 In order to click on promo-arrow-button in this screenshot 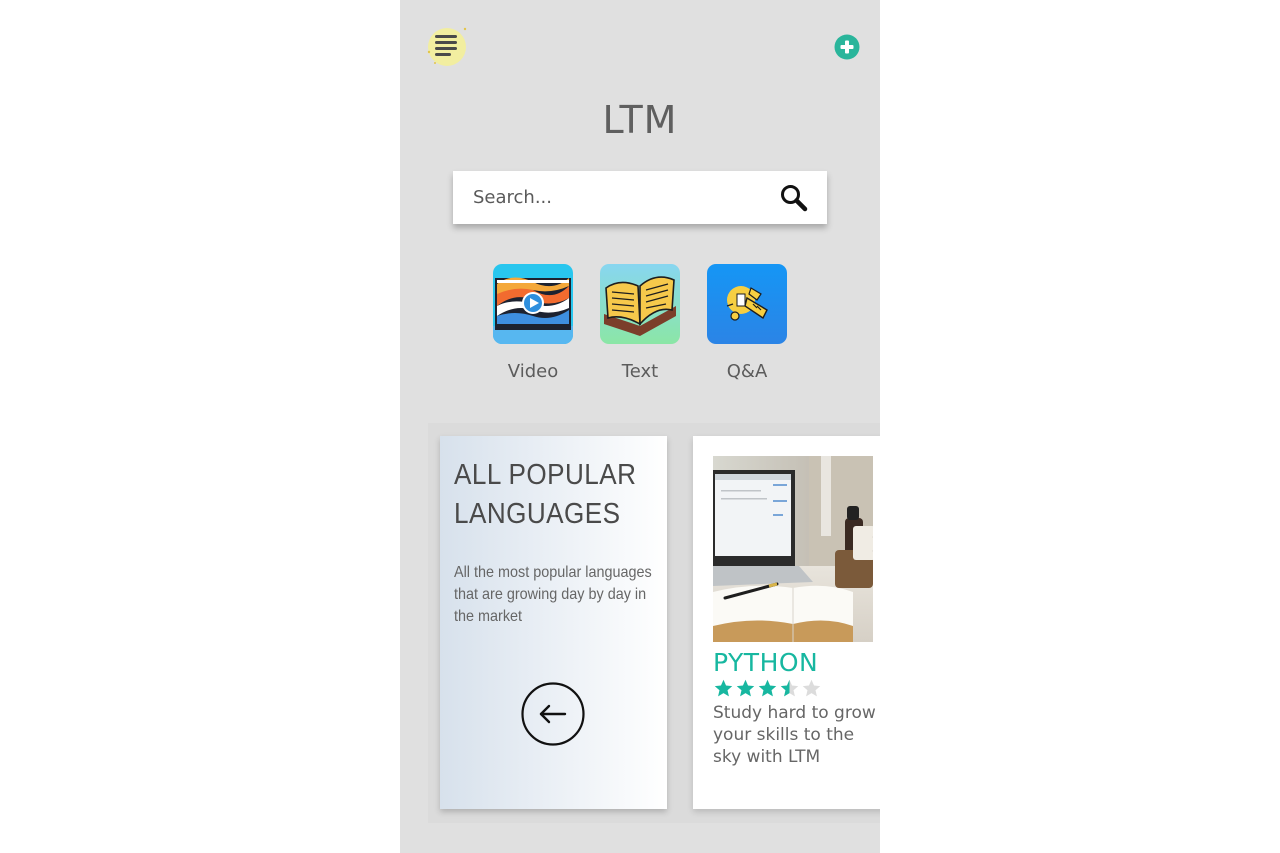, I will do `click(553, 714)`.